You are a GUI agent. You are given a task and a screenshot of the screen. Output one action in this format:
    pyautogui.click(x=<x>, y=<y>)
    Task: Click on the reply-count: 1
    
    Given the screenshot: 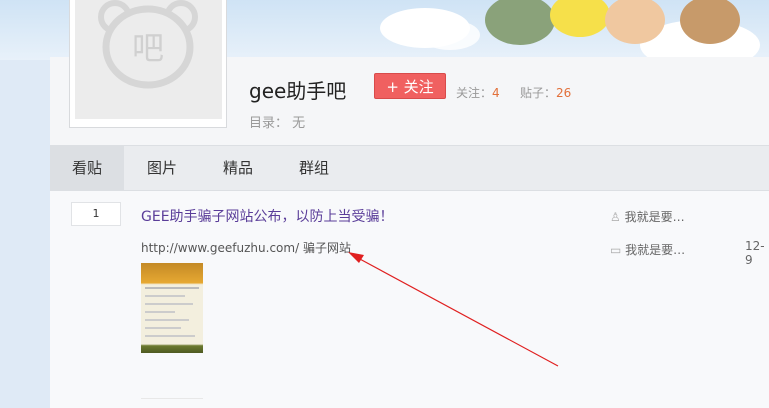 What is the action you would take?
    pyautogui.click(x=96, y=214)
    